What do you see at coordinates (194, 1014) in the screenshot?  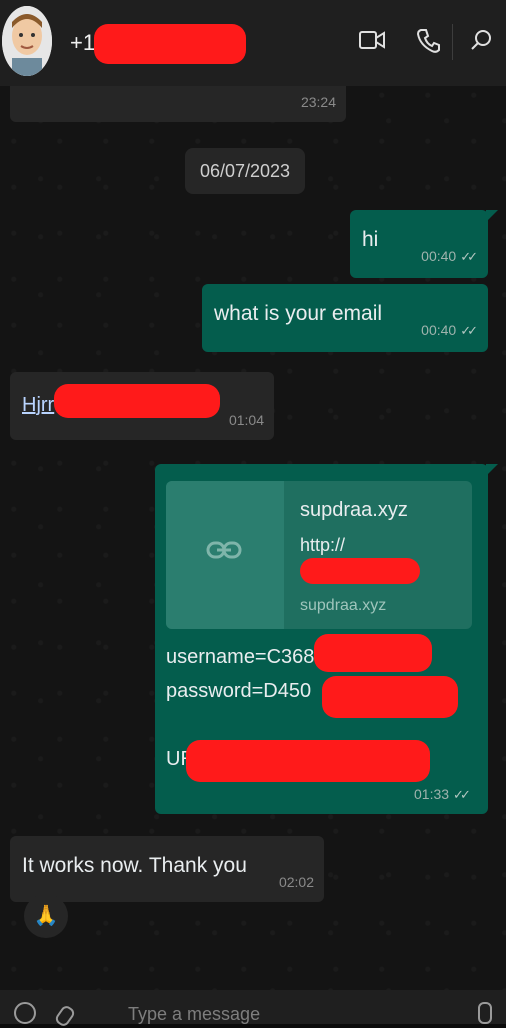 I see `message-input: Type a message` at bounding box center [194, 1014].